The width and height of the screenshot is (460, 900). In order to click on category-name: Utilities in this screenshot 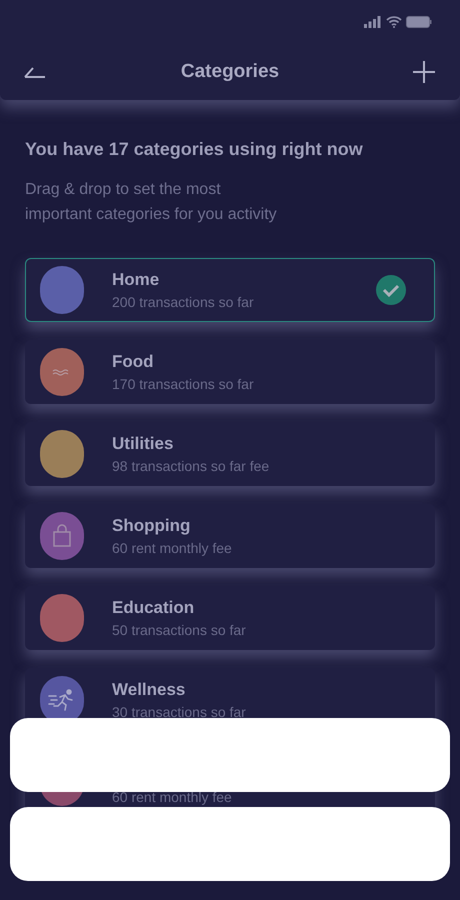, I will do `click(143, 443)`.